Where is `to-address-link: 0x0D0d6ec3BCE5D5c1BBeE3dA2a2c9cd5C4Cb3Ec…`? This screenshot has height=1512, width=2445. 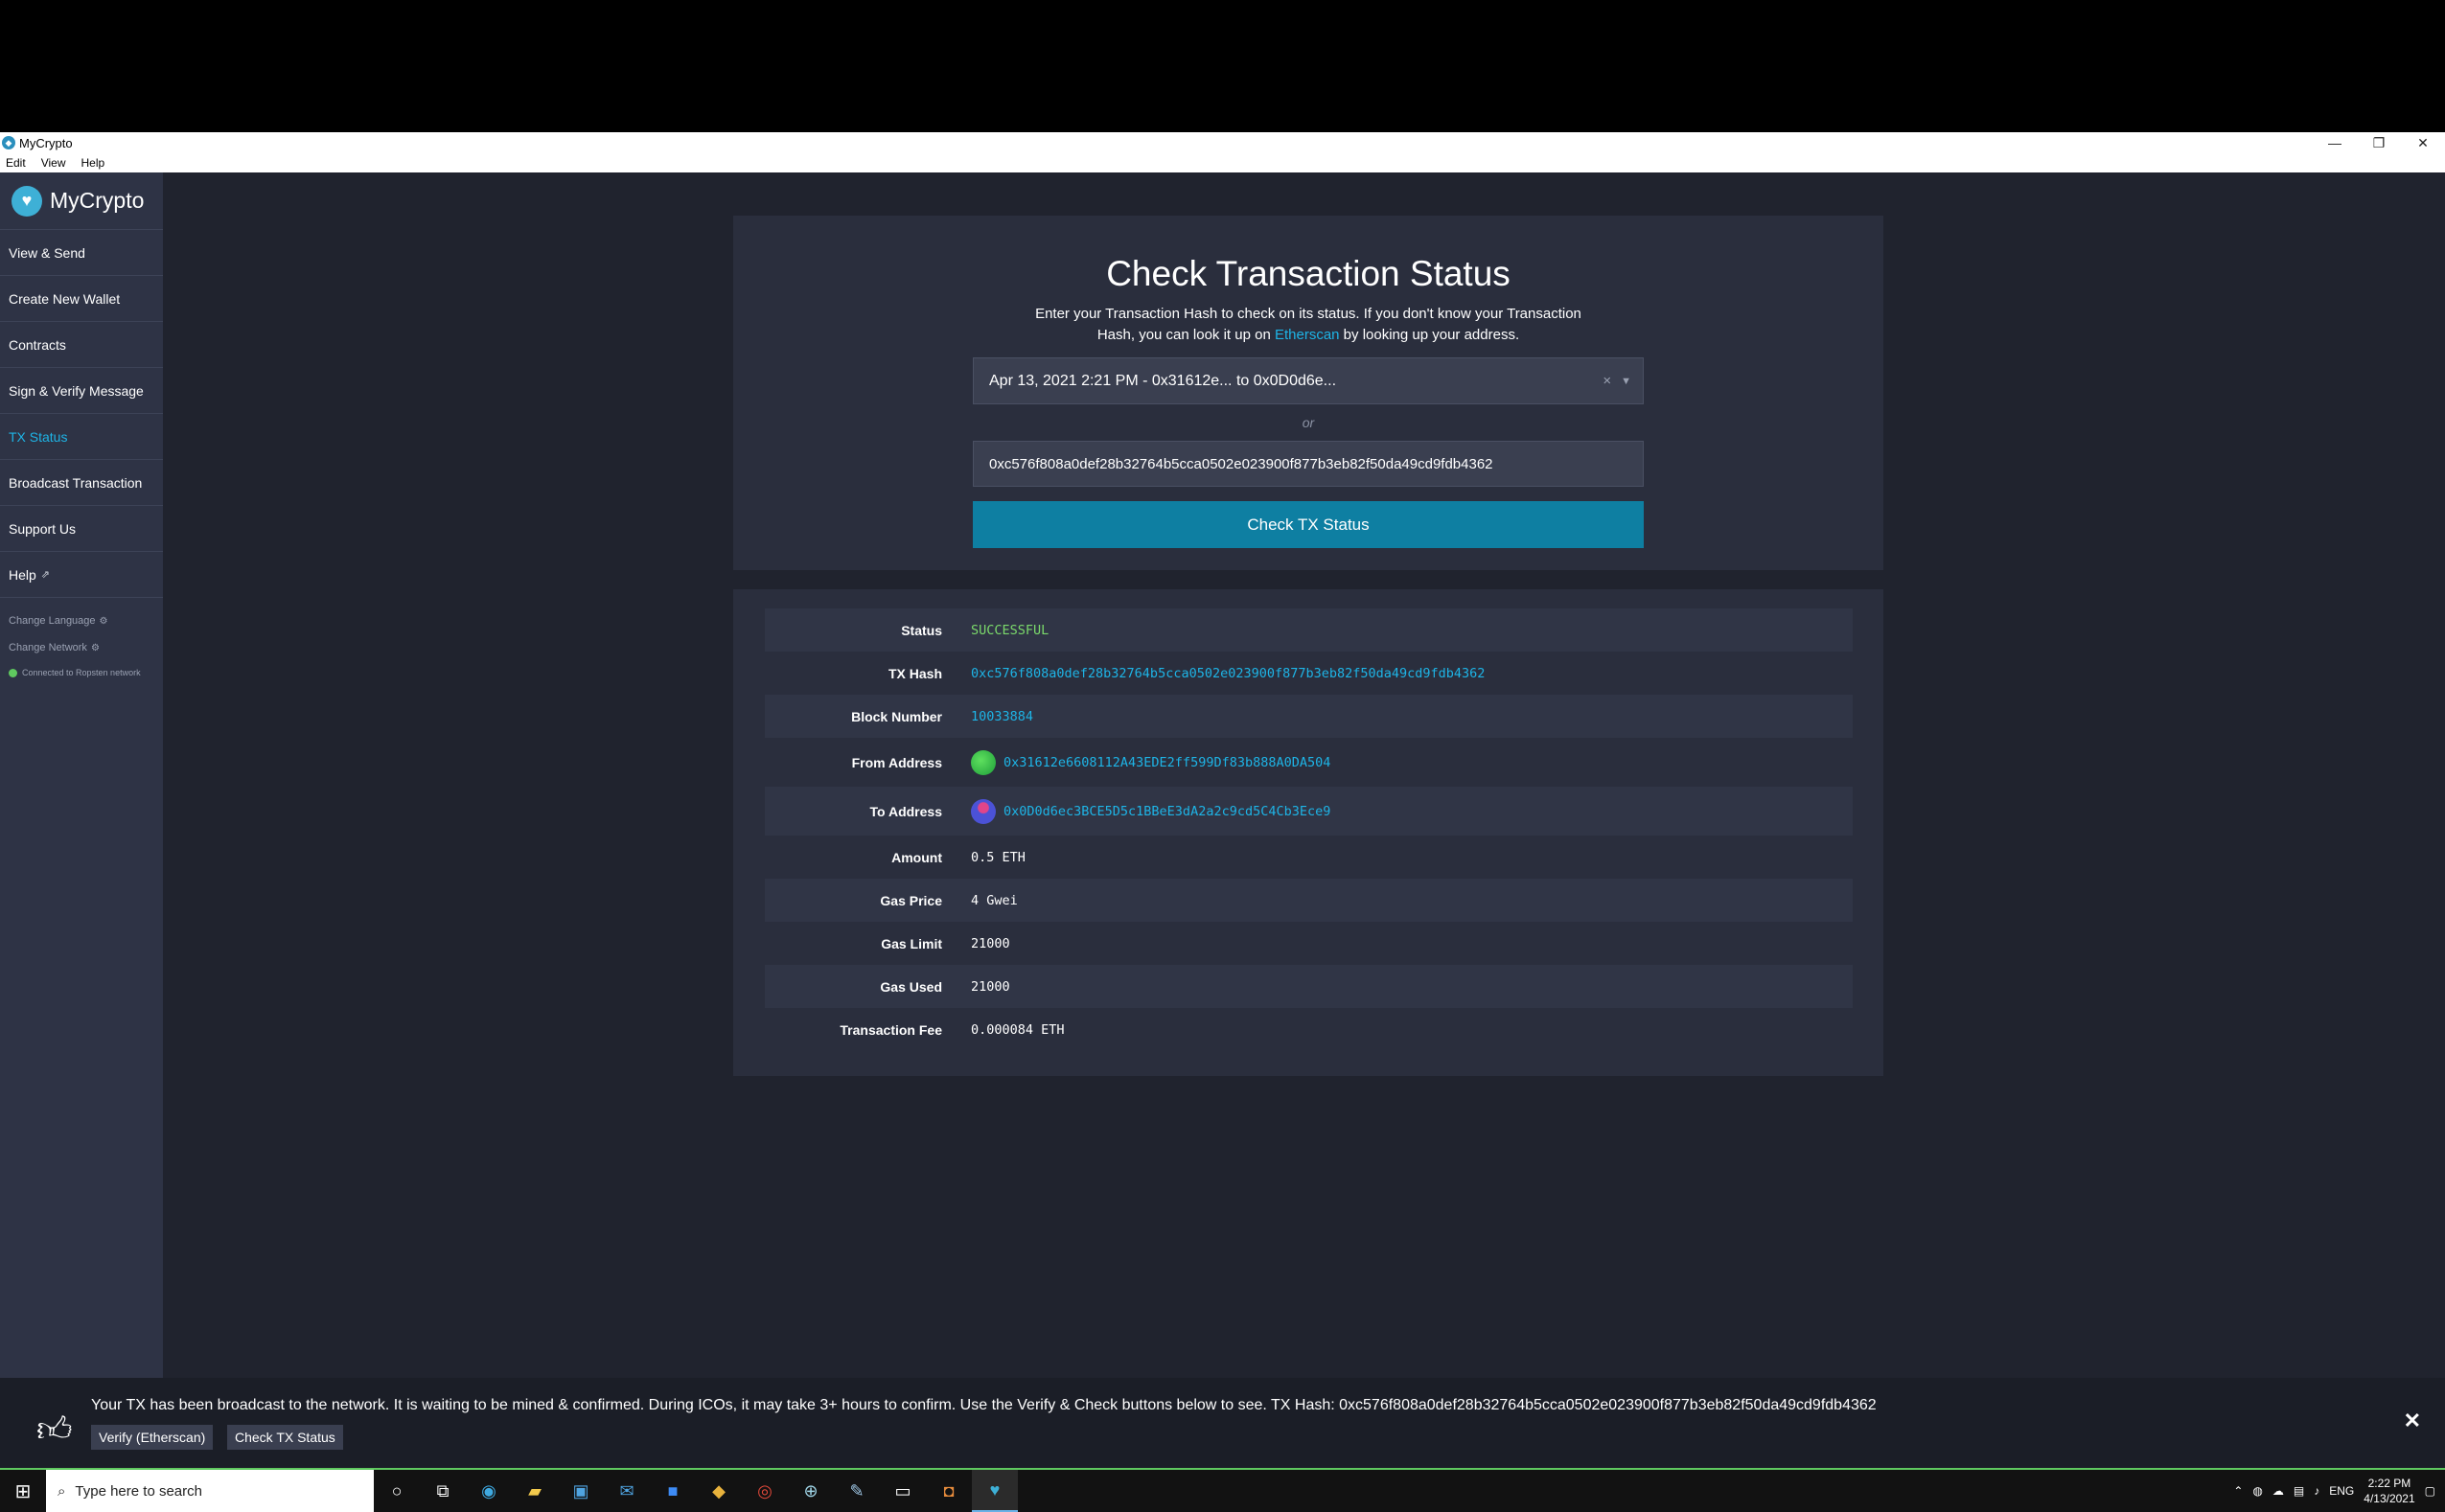 to-address-link: 0x0D0d6ec3BCE5D5c1BBeE3dA2a2c9cd5C4Cb3Ec… is located at coordinates (1166, 812).